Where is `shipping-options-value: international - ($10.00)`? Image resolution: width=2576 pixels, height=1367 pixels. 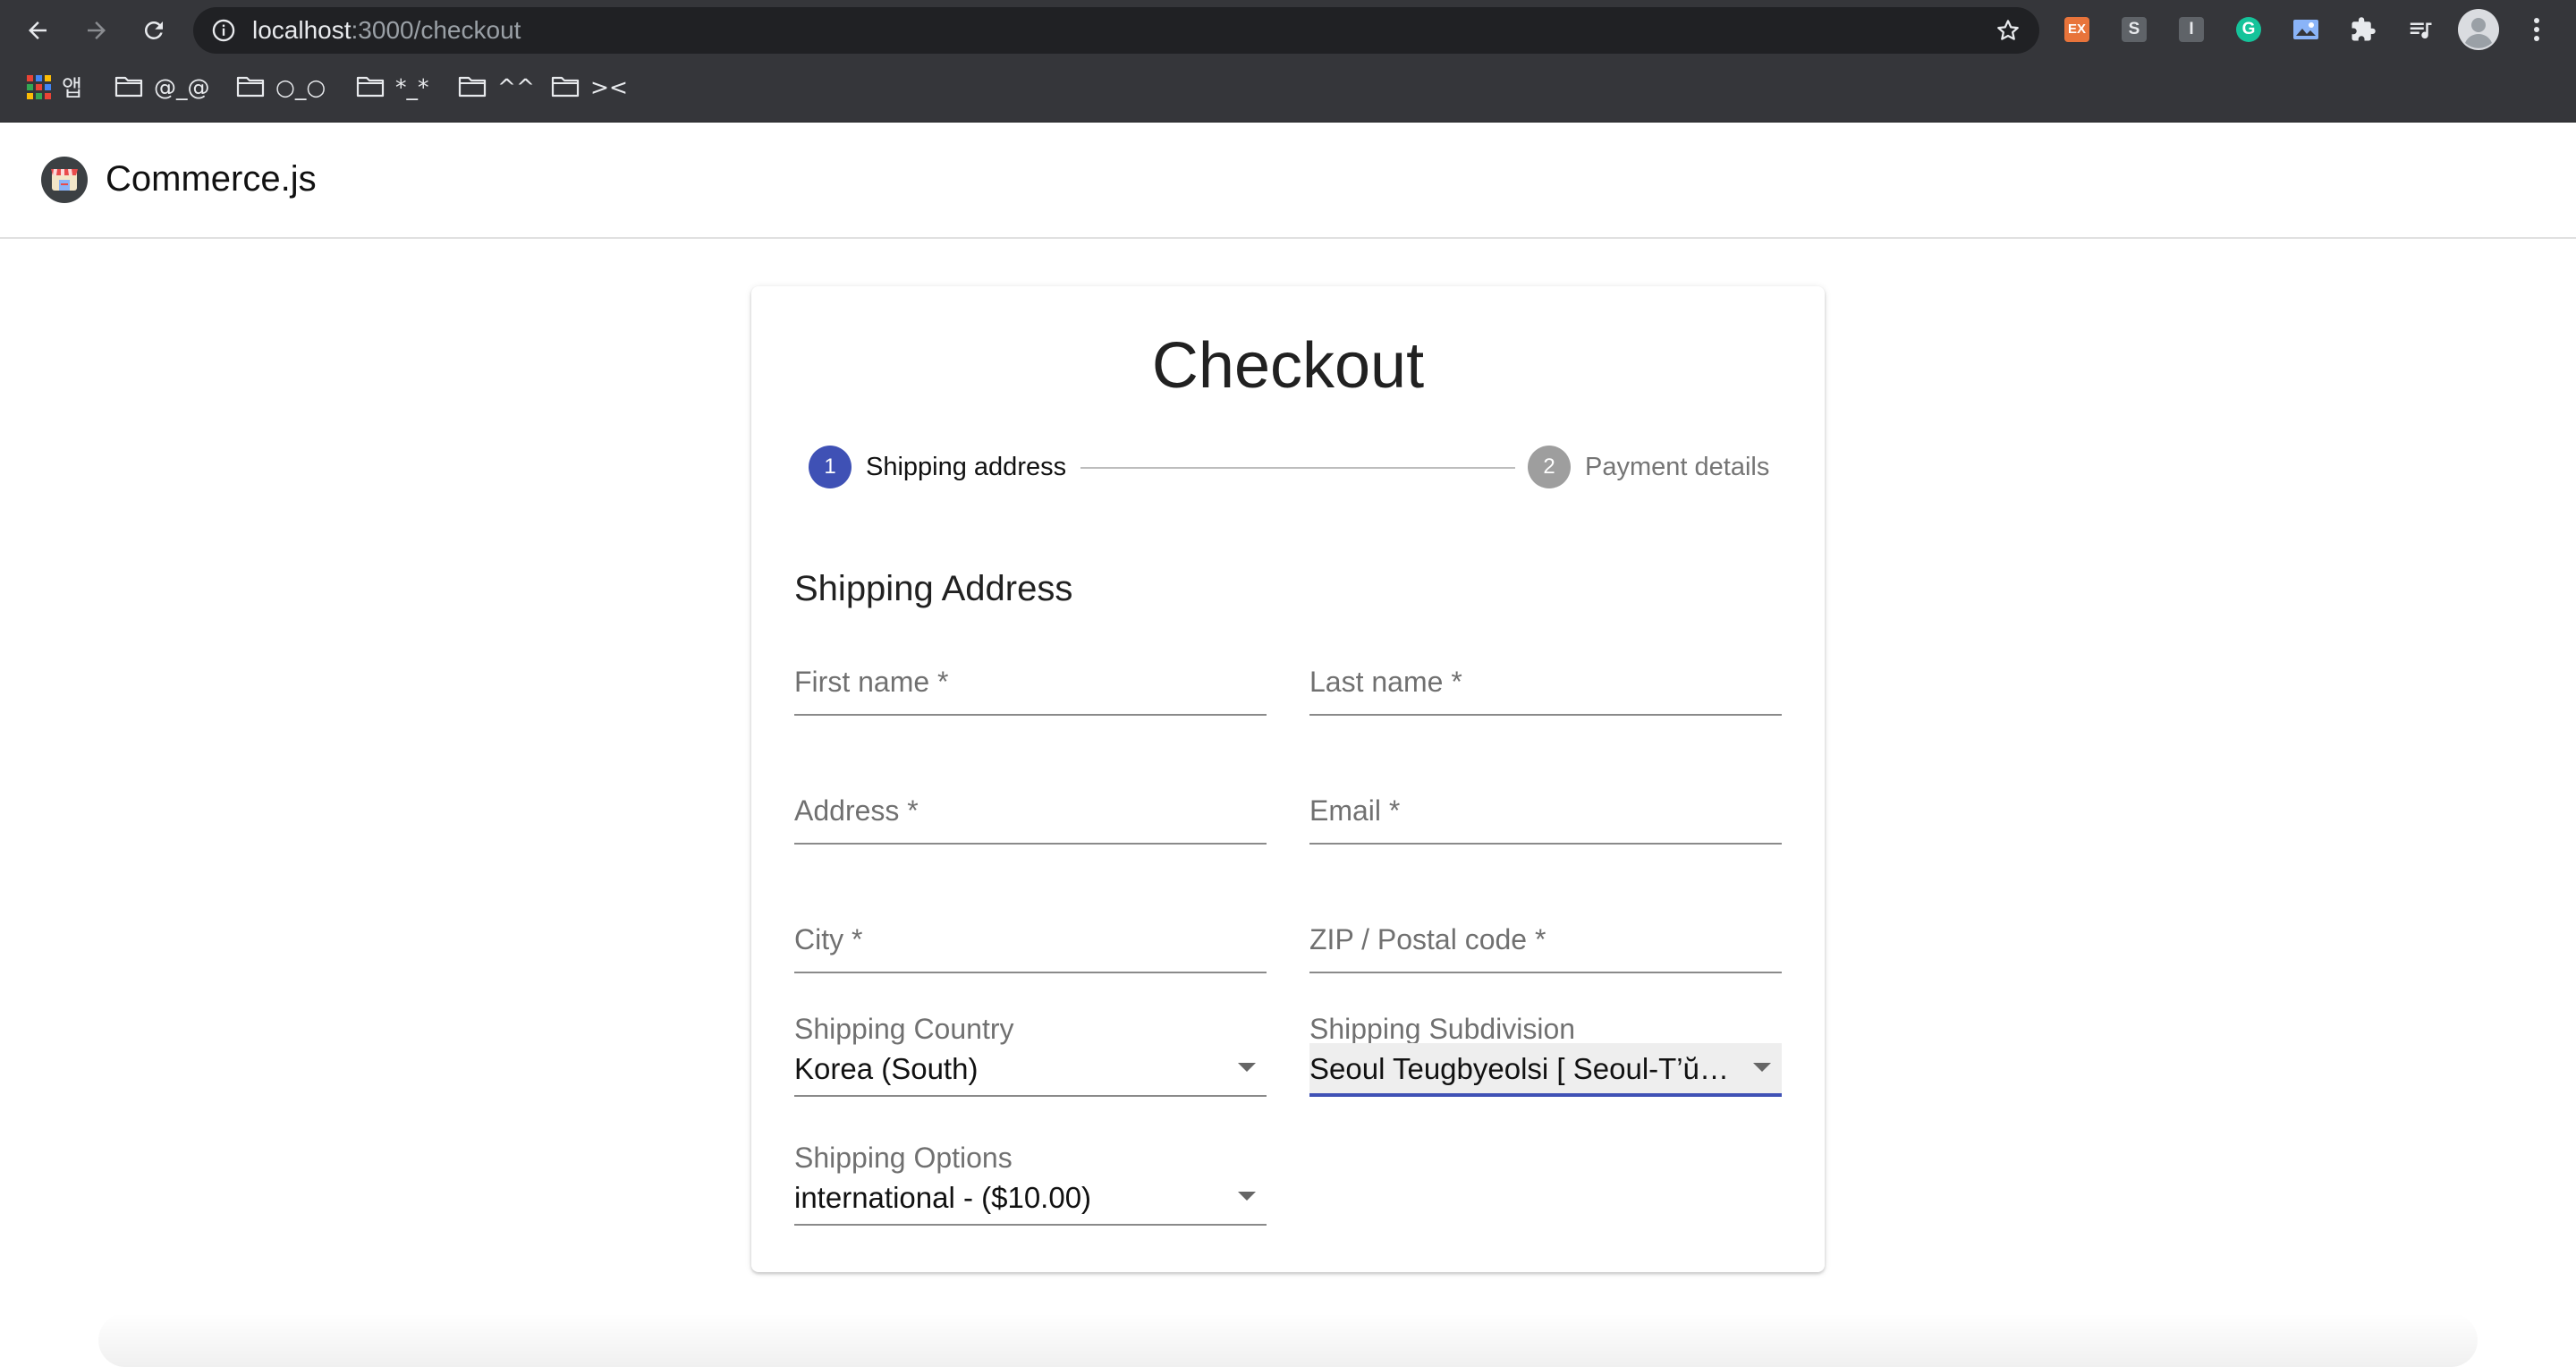
shipping-options-value: international - ($10.00) is located at coordinates (1030, 1198).